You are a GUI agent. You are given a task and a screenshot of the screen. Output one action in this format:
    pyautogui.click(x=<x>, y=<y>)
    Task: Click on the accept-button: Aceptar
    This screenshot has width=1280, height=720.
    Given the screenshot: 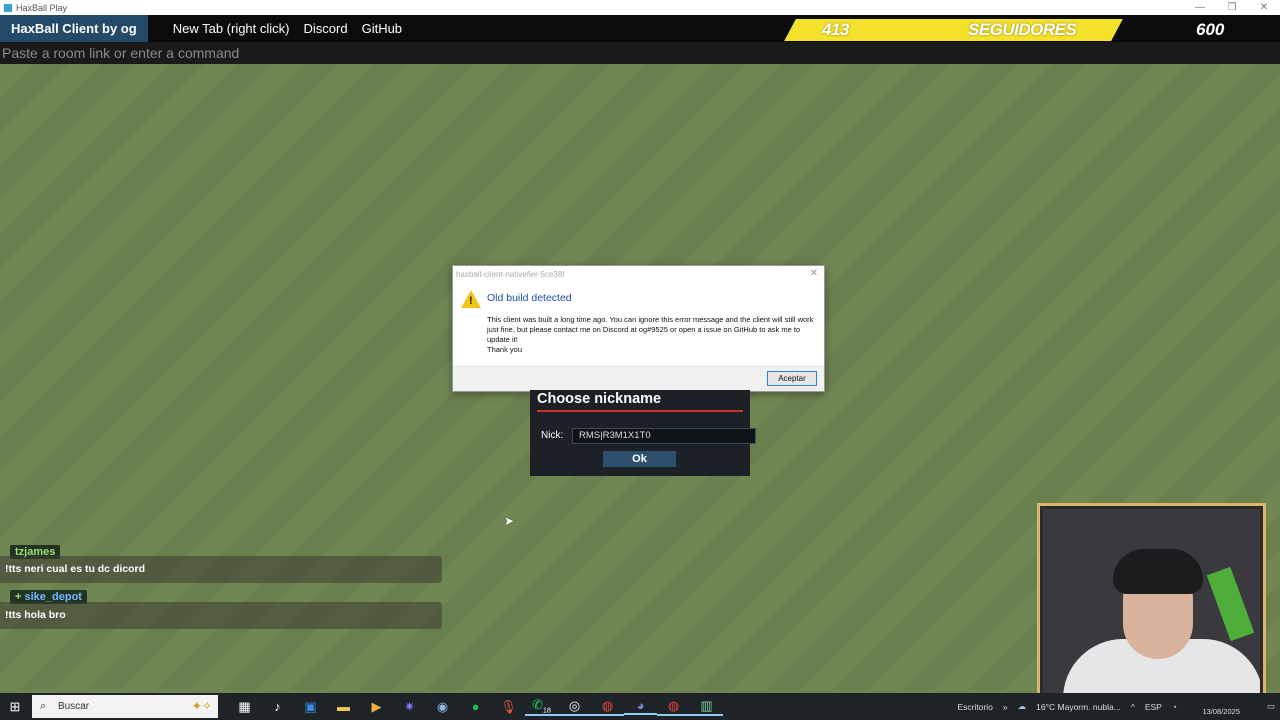 What is the action you would take?
    pyautogui.click(x=792, y=378)
    